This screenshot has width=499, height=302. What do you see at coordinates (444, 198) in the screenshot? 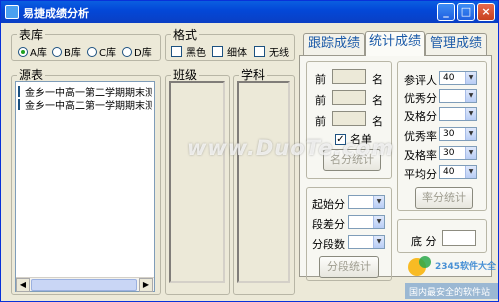
I see `rate-stats-button: 率分统计` at bounding box center [444, 198].